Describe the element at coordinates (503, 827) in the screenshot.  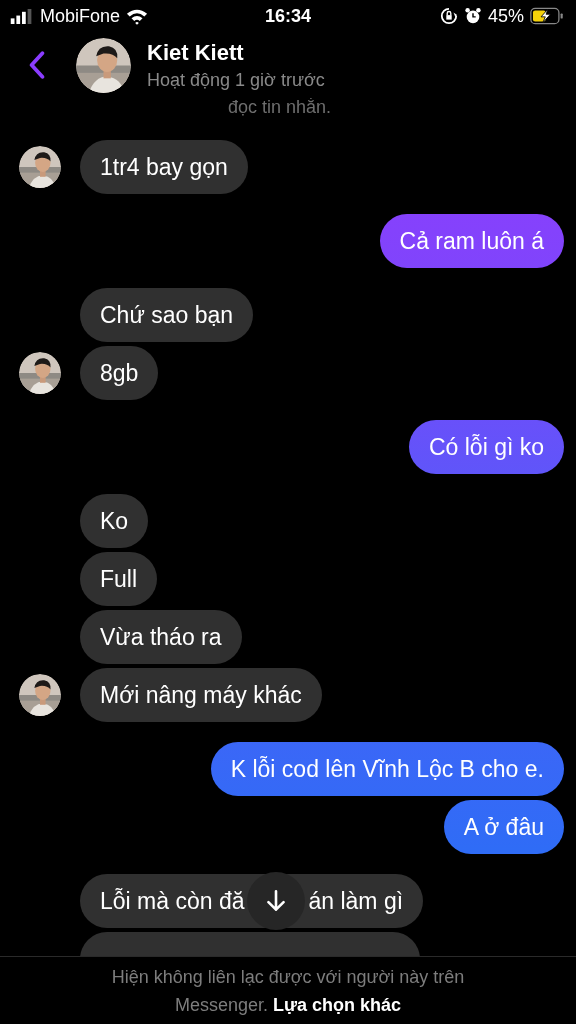
I see `message-bubble: A ở đâu` at that location.